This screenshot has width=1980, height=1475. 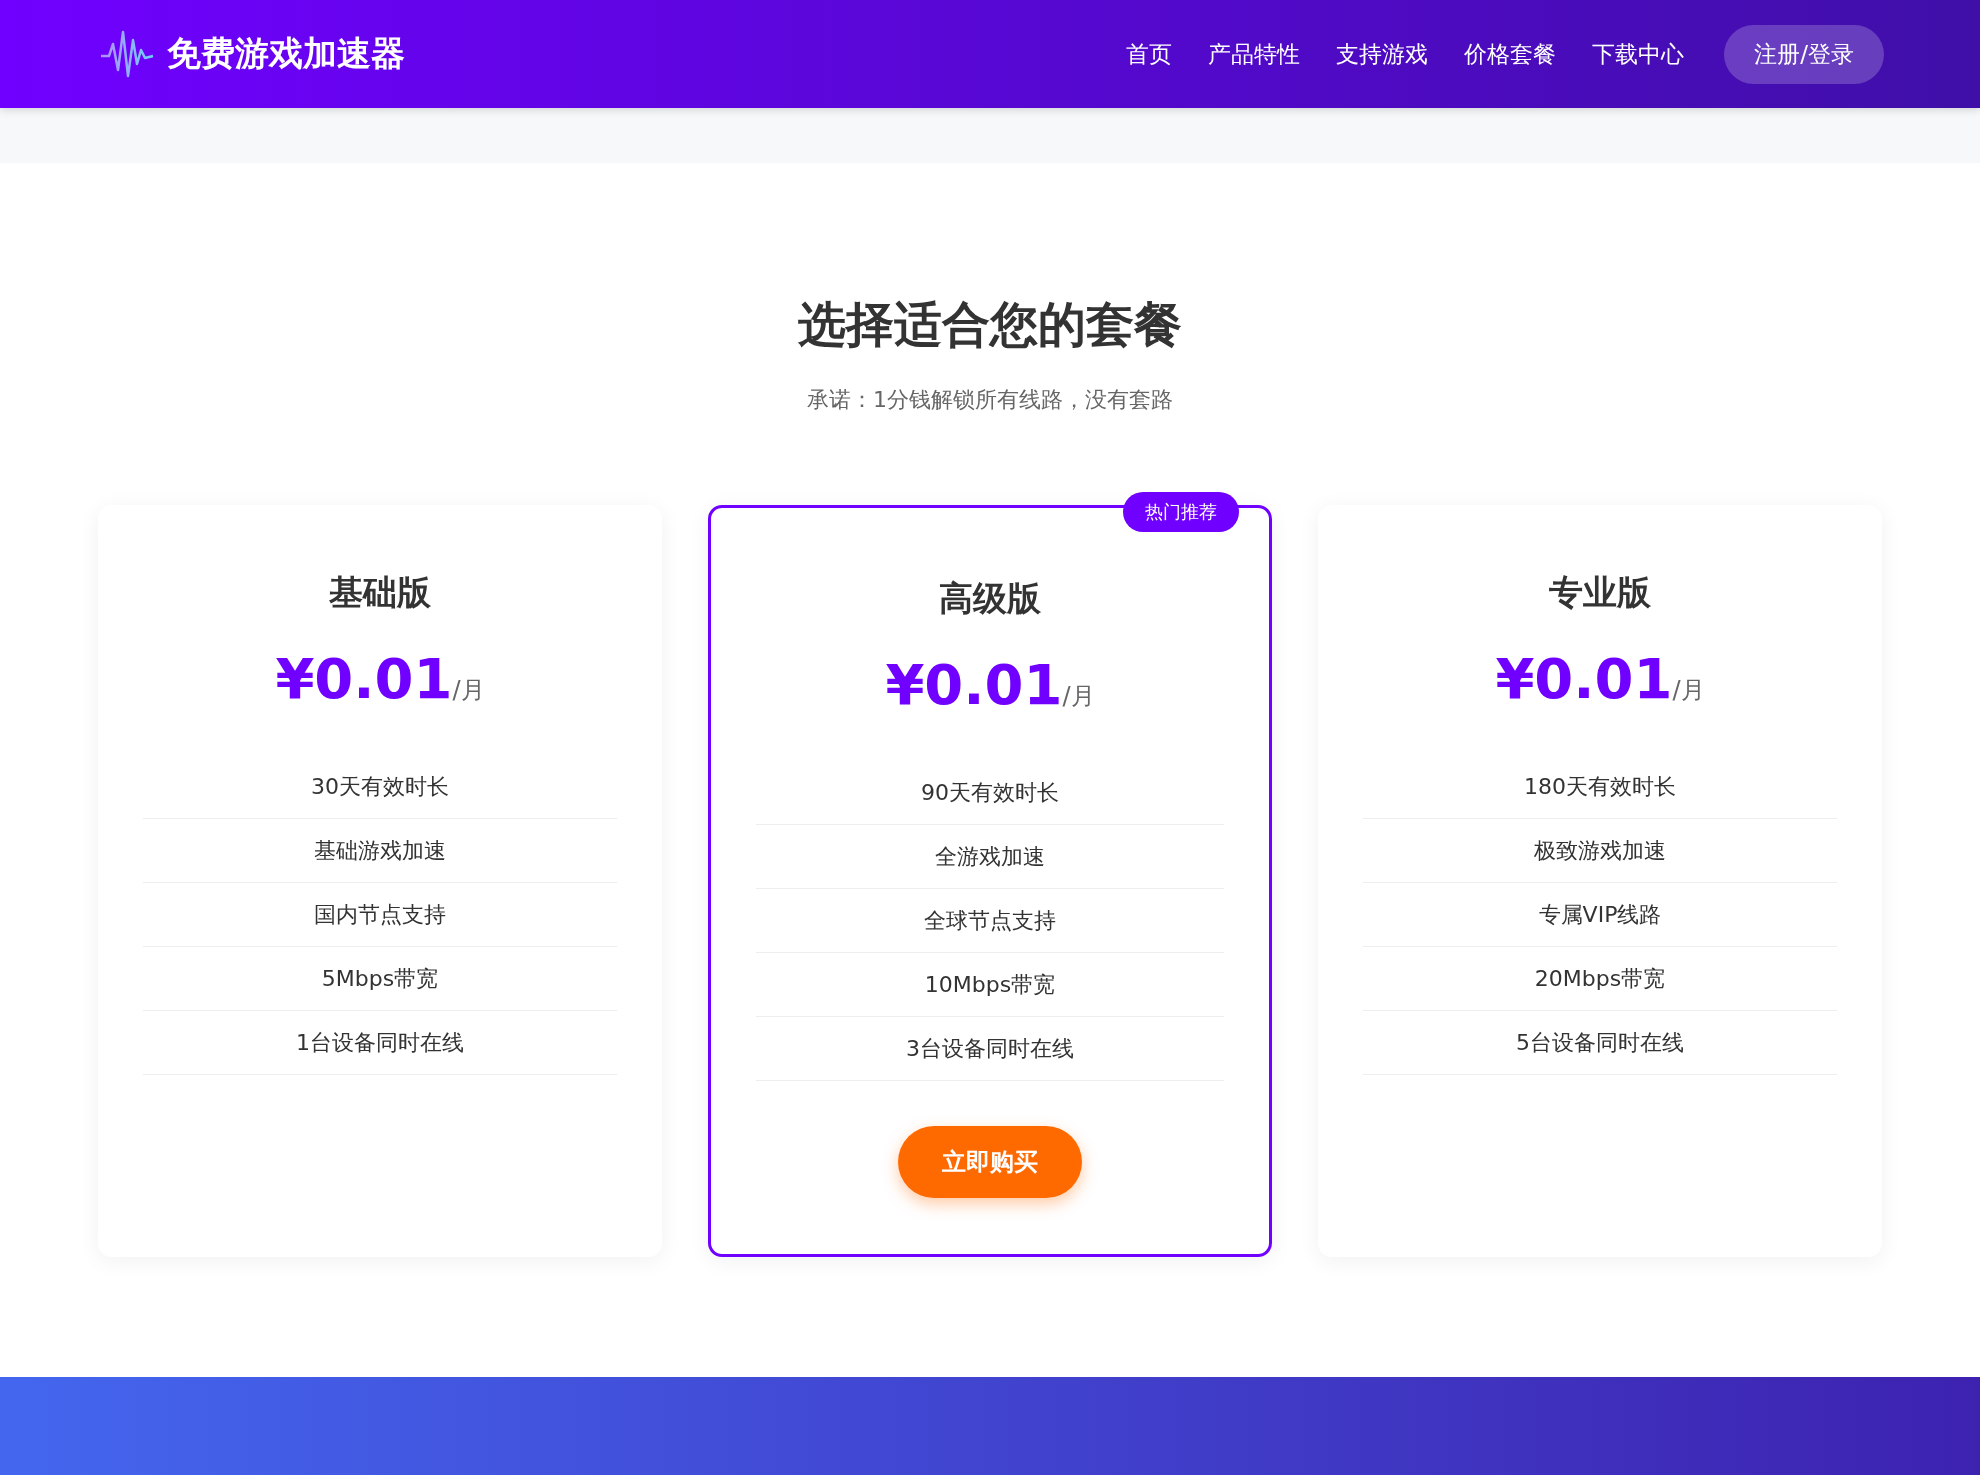 I want to click on plan-feature: 20Mbps带宽, so click(x=1600, y=979).